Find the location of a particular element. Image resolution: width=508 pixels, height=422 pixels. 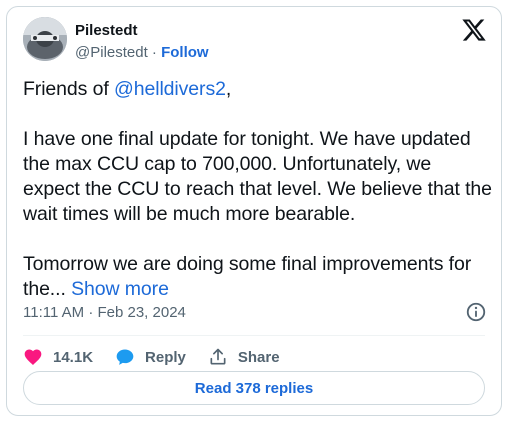

greeting-prefix: Friends of is located at coordinates (69, 89).